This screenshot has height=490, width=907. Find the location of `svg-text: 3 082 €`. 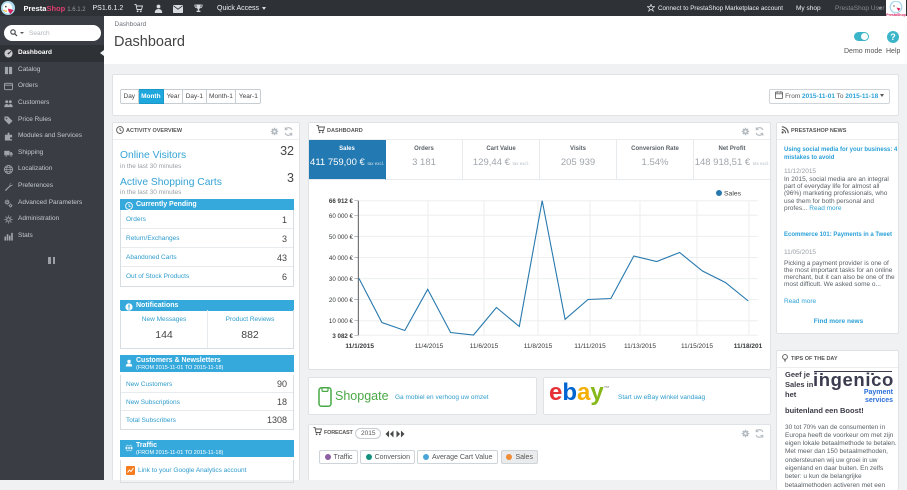

svg-text: 3 082 € is located at coordinates (342, 336).